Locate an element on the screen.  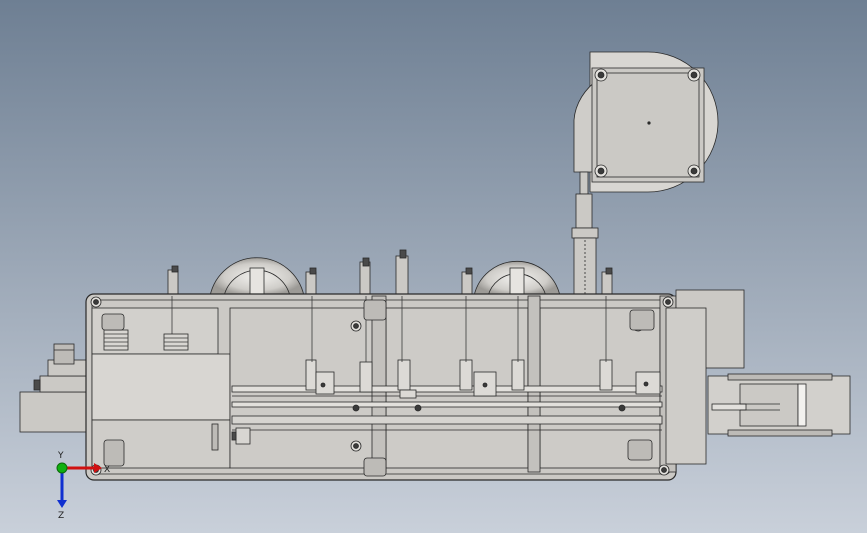
x-axis-label: X is located at coordinates (107, 470).